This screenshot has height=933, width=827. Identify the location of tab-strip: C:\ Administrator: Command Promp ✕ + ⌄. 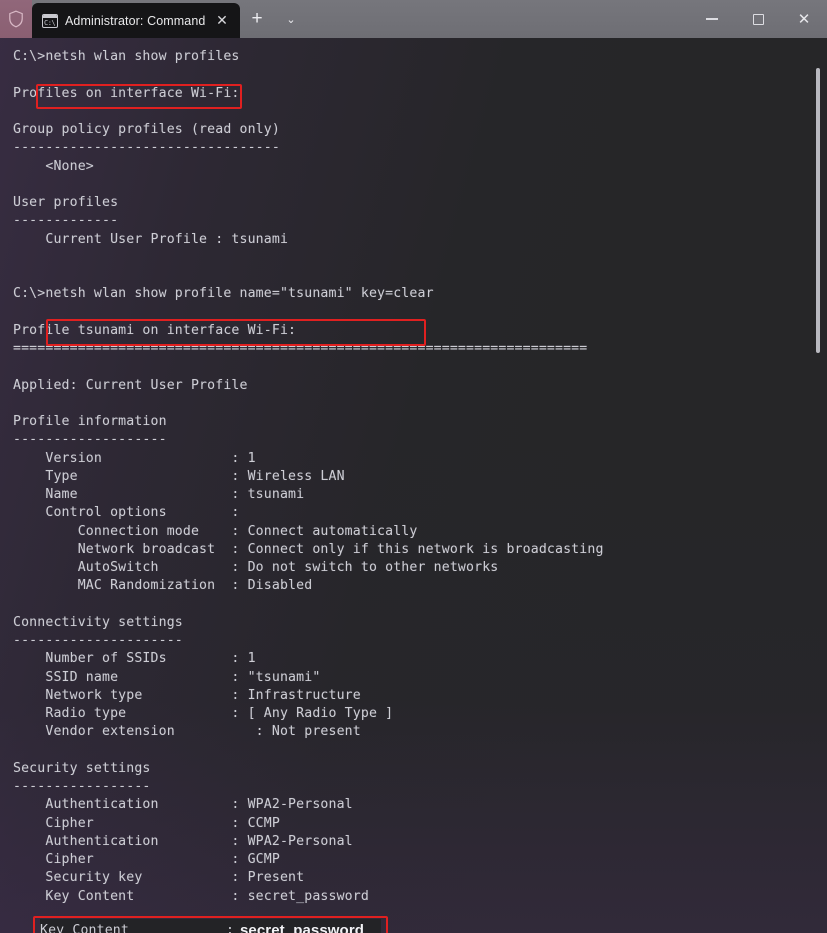
(360, 19).